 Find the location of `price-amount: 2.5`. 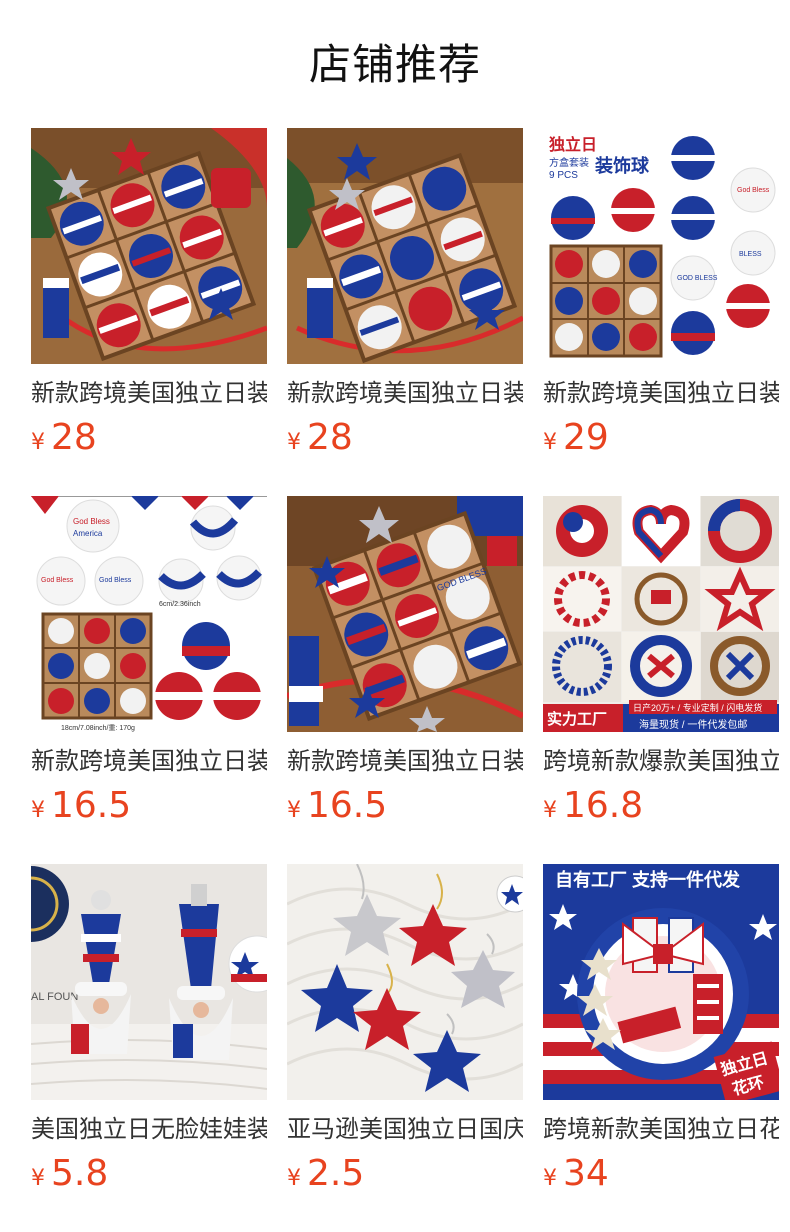

price-amount: 2.5 is located at coordinates (336, 1173).